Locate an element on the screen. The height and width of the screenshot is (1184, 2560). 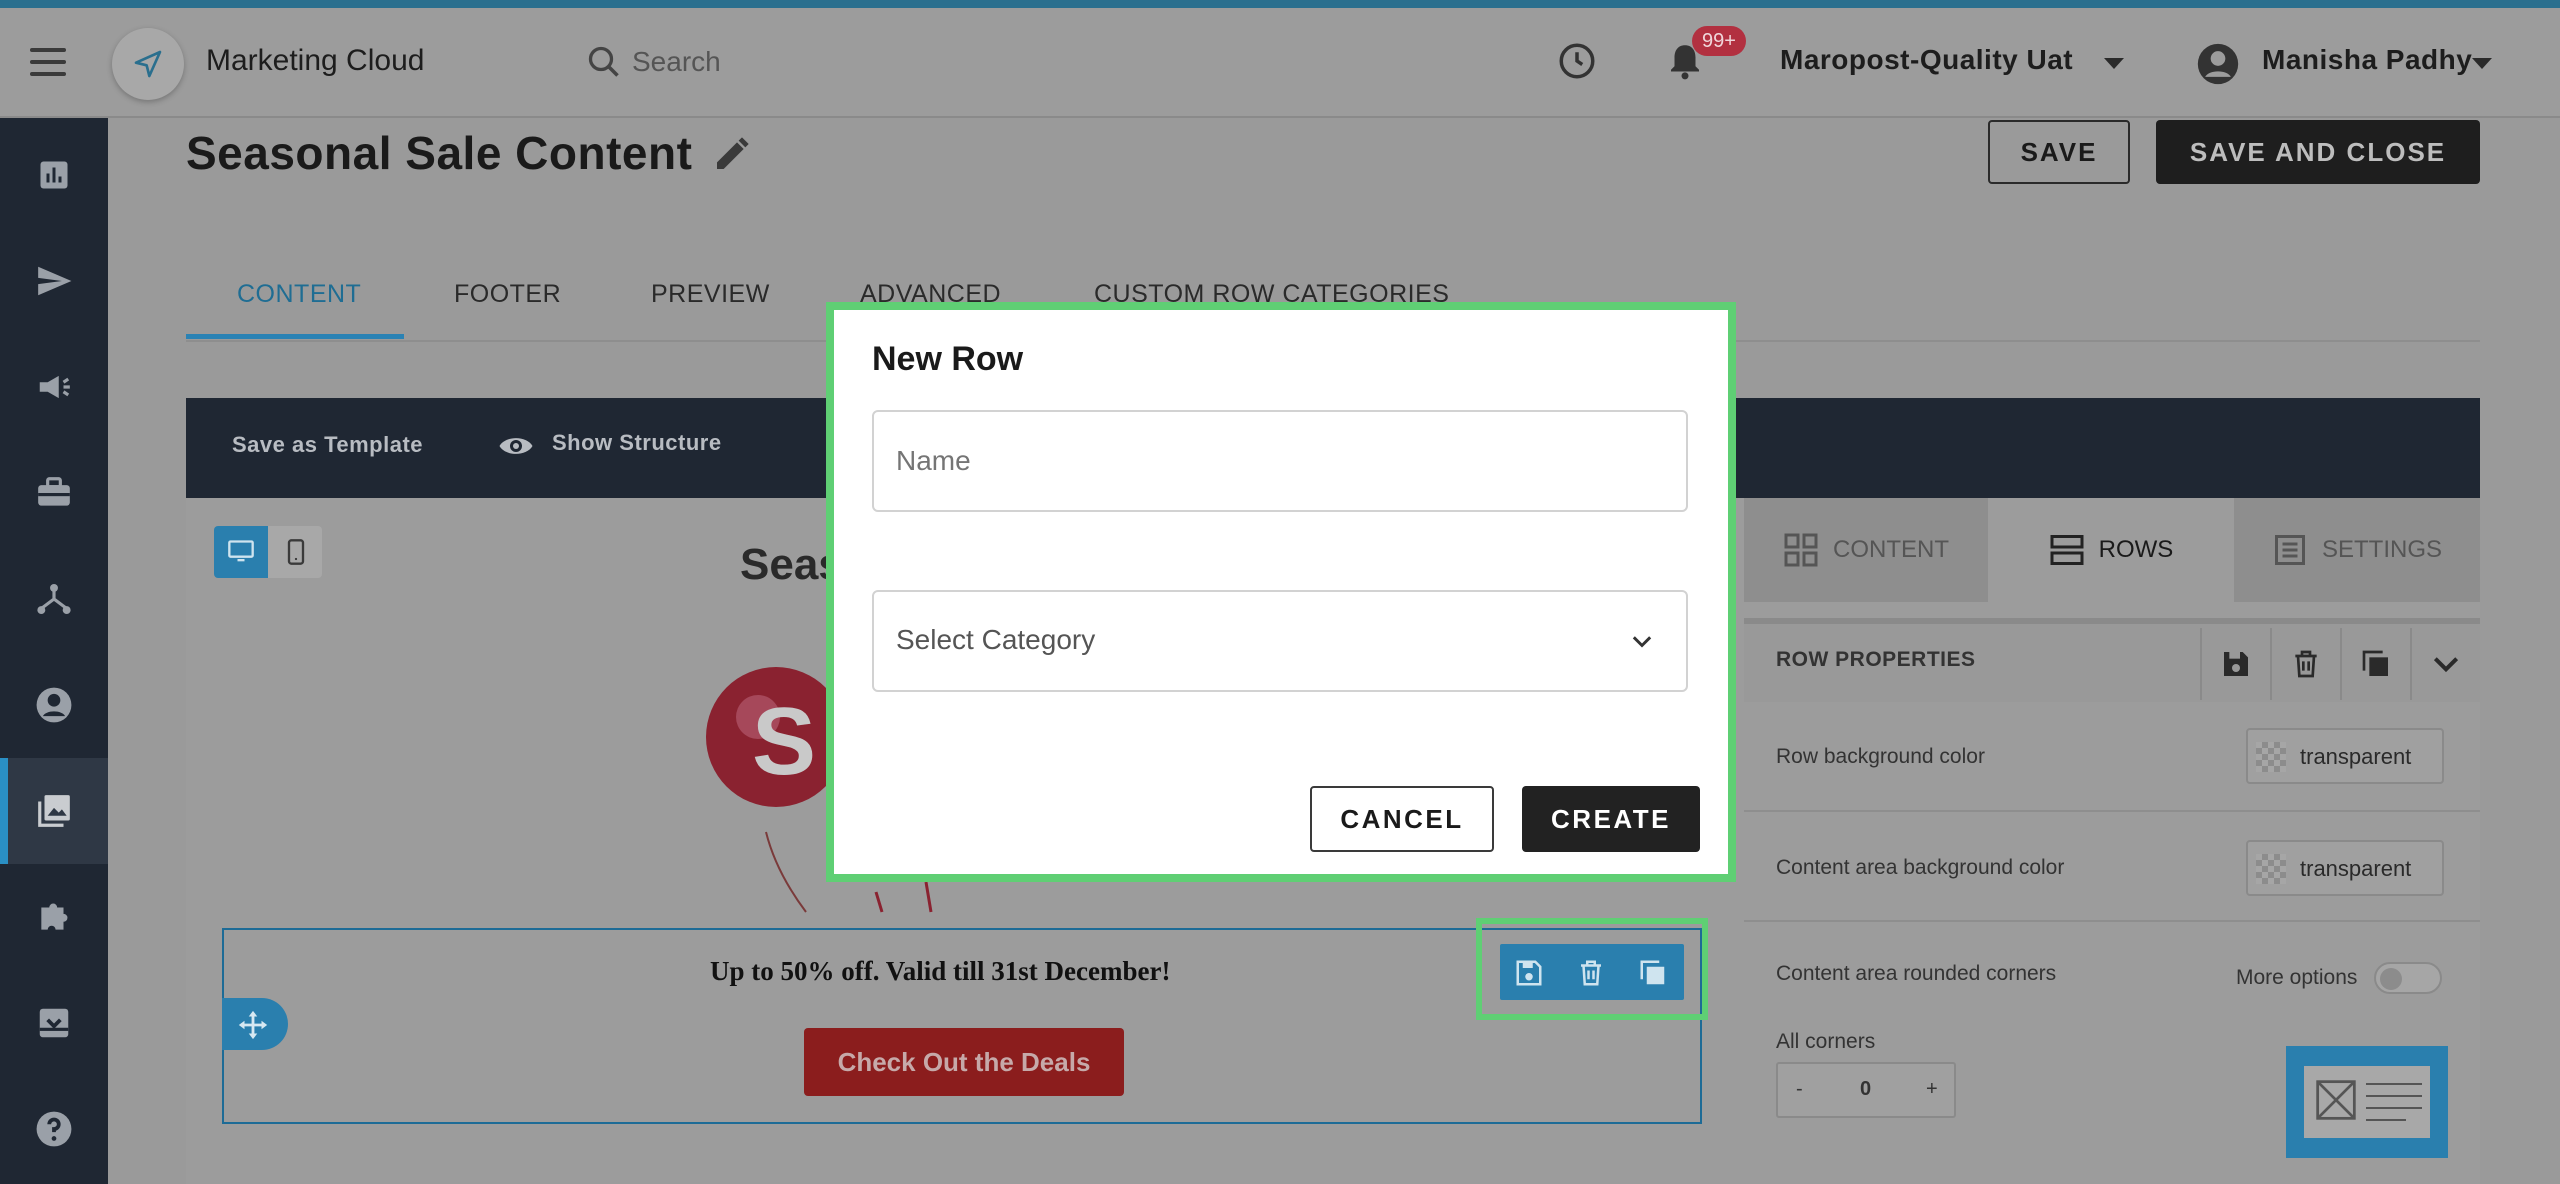
stepper-minus: - is located at coordinates (1799, 1089).